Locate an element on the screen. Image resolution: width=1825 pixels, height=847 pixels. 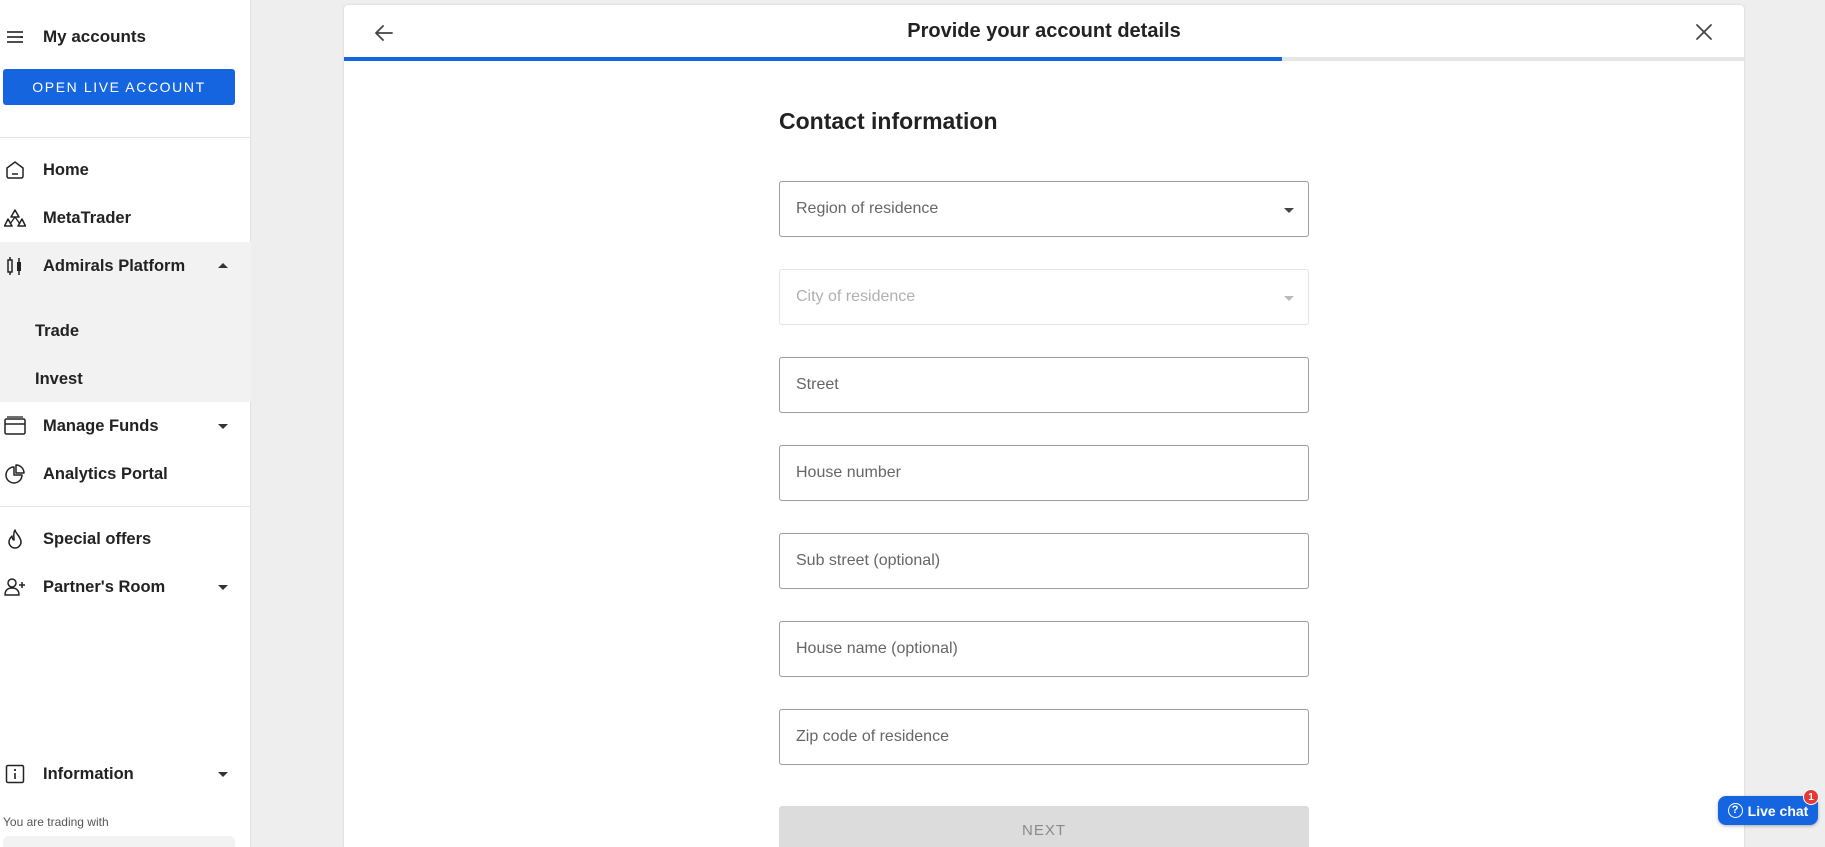
sidebar-item-label: Partner's Room is located at coordinates (104, 586).